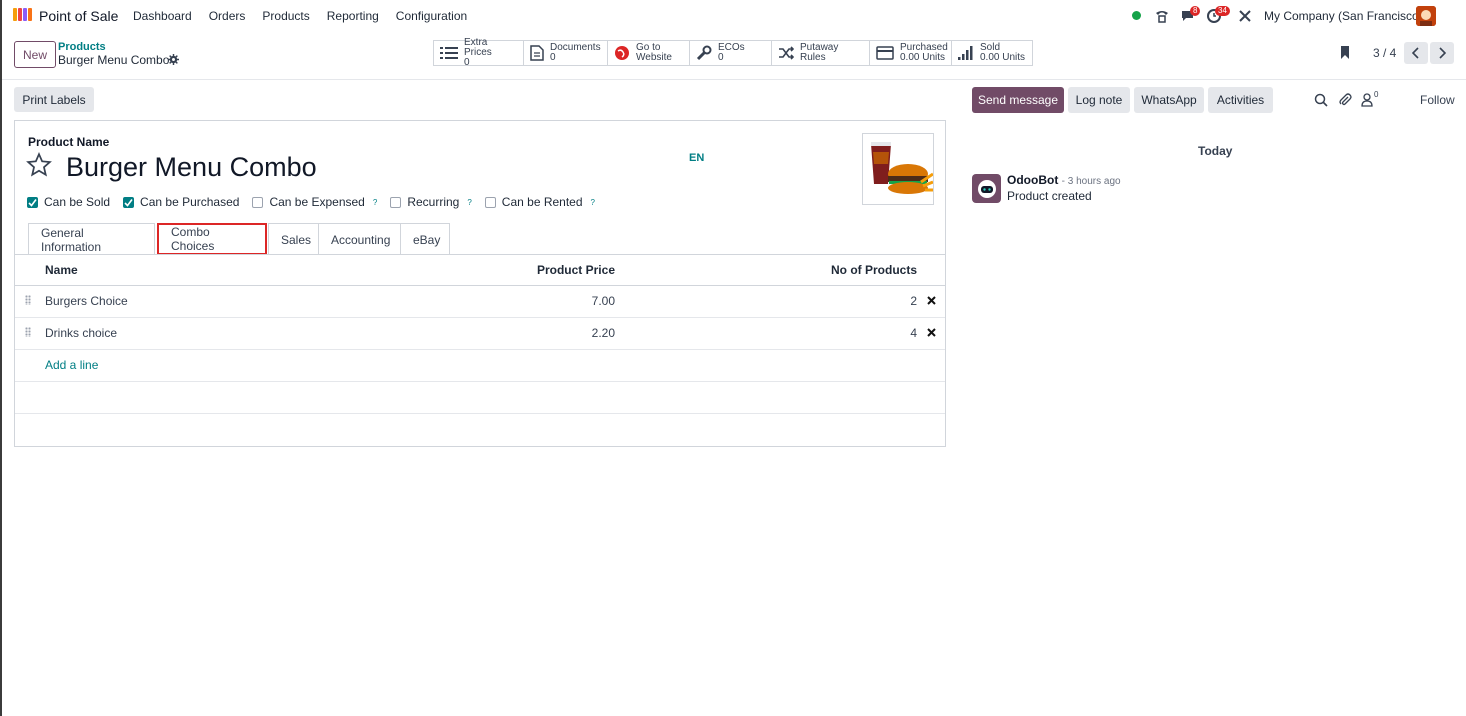  I want to click on tab-sales: Sales, so click(293, 239).